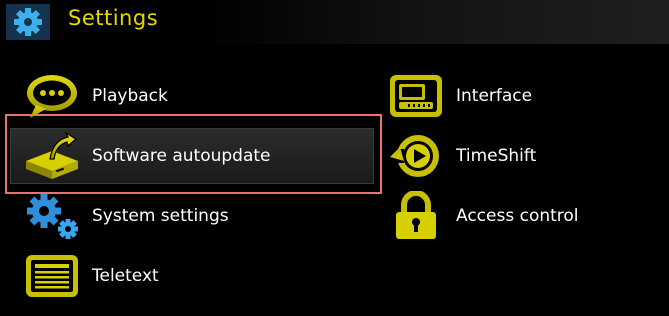 This screenshot has width=669, height=316. What do you see at coordinates (52, 155) in the screenshot?
I see `software-update-icon` at bounding box center [52, 155].